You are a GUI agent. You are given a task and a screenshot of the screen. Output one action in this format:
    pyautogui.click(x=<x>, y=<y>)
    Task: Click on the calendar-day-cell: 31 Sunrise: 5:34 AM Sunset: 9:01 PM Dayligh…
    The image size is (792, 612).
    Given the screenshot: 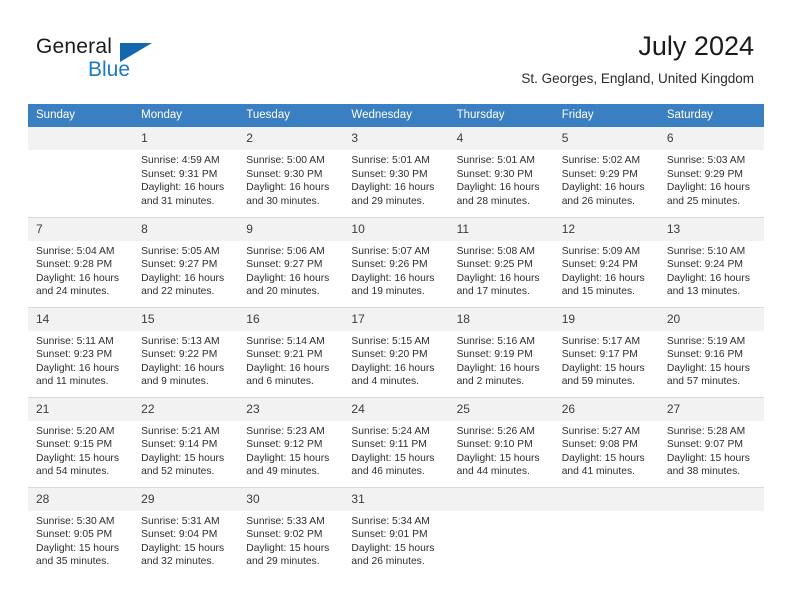 What is the action you would take?
    pyautogui.click(x=396, y=531)
    